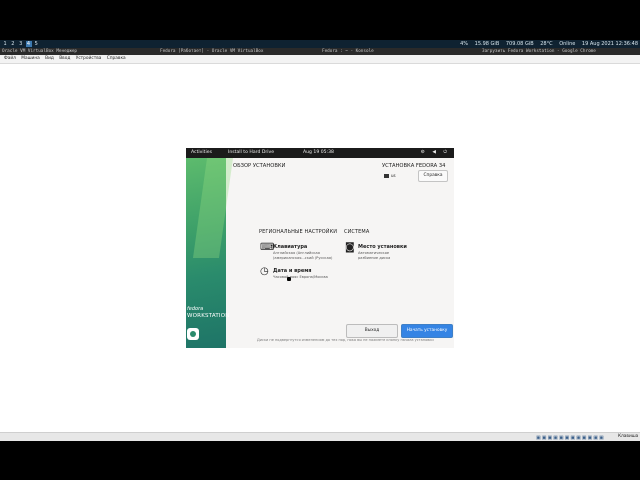 Image resolution: width=640 pixels, height=480 pixels. Describe the element at coordinates (36, 44) in the screenshot. I see `workspace-5: 5` at that location.